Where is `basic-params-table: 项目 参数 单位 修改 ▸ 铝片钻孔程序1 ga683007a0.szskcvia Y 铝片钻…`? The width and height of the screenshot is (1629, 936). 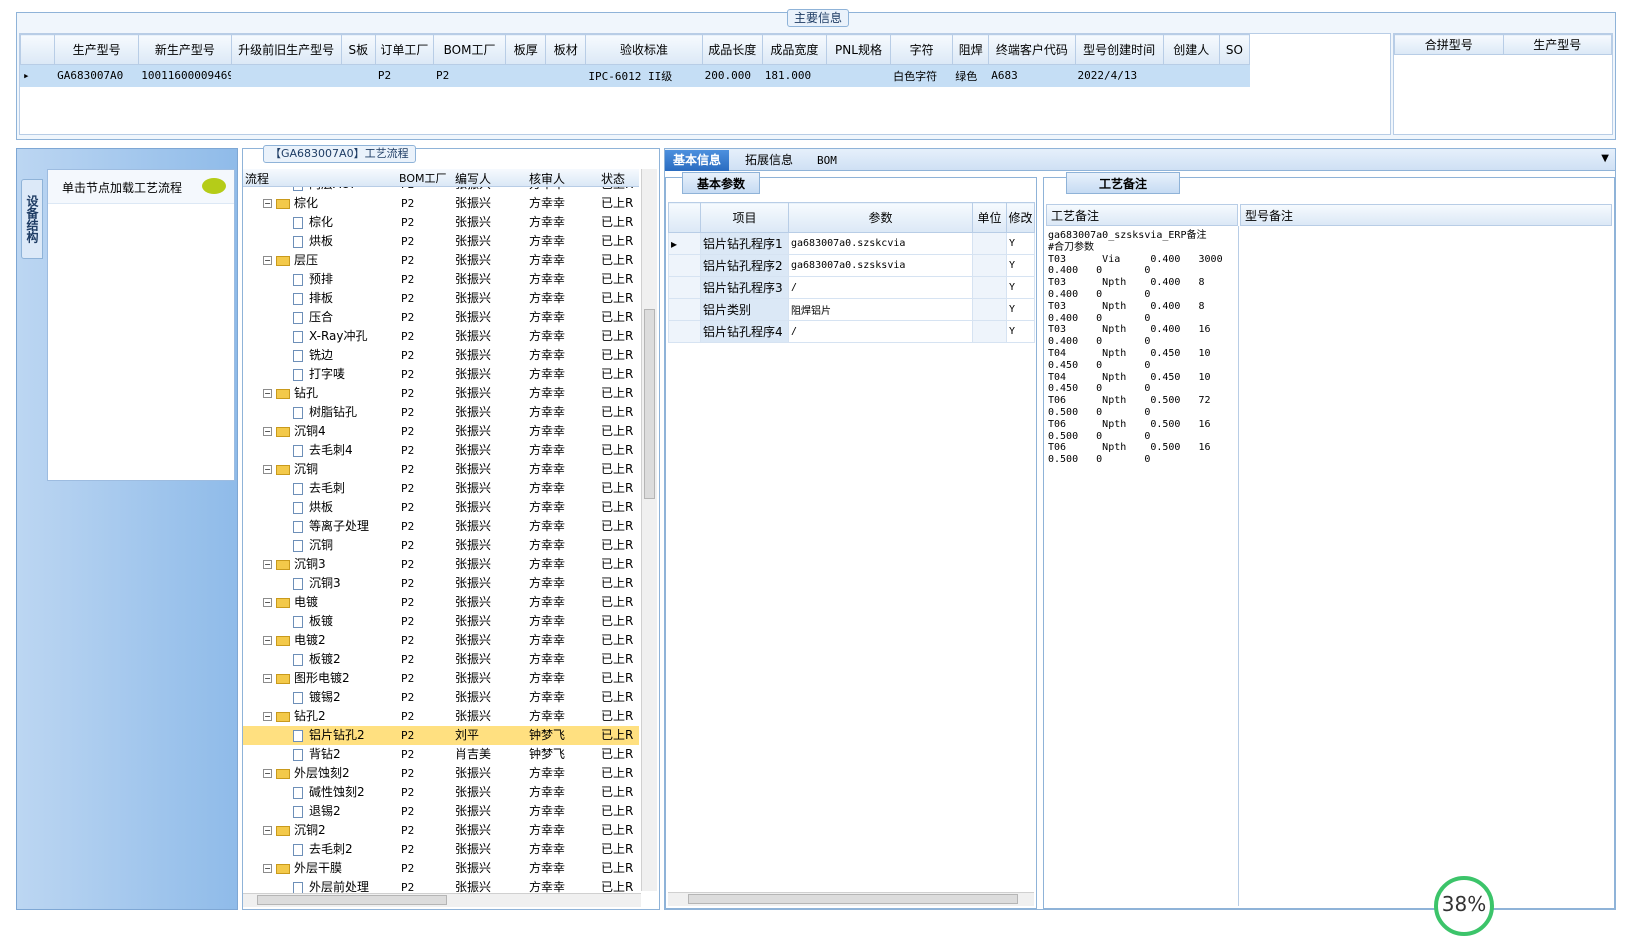 basic-params-table: 项目 参数 单位 修改 ▸ 铝片钻孔程序1 ga683007a0.szskcvia Y 铝片钻… is located at coordinates (851, 272).